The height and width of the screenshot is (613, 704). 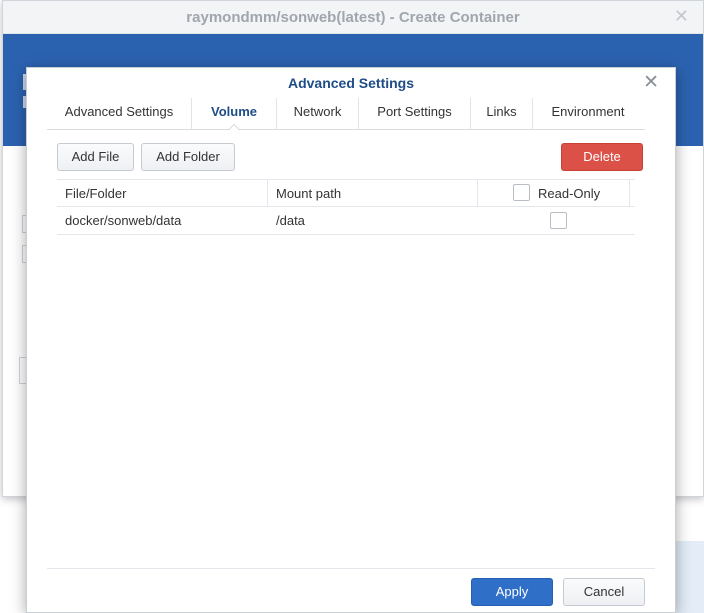 I want to click on delete-button: Delete, so click(x=602, y=157).